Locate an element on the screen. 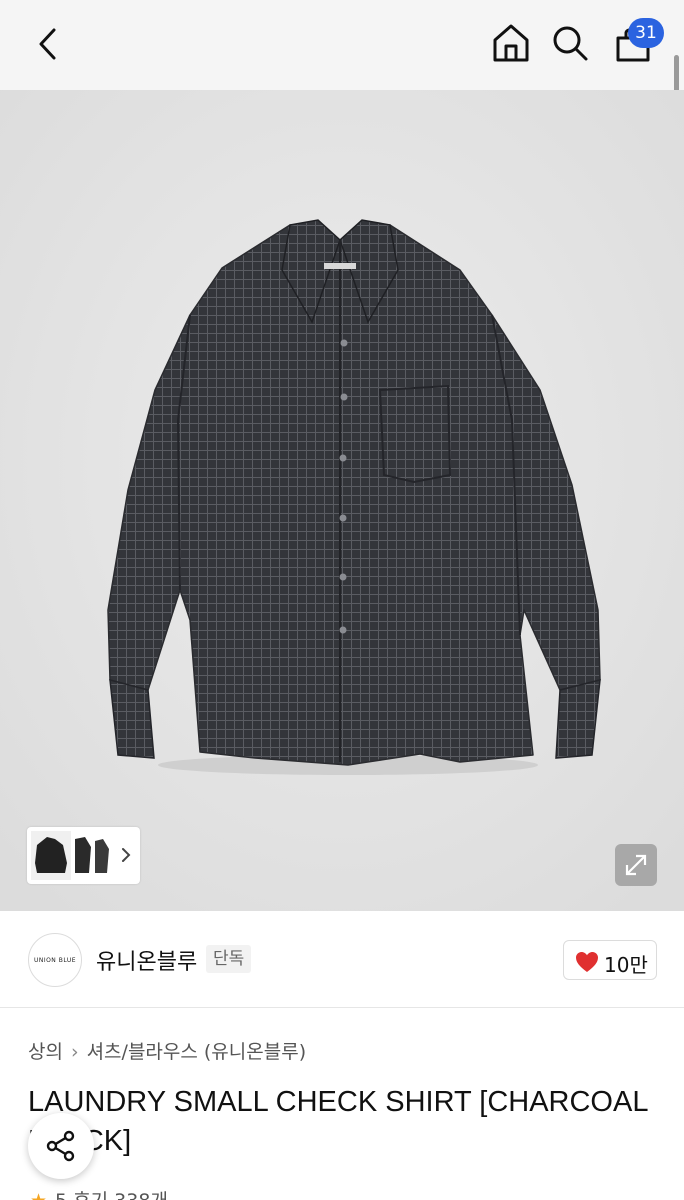 Image resolution: width=684 pixels, height=1200 pixels. star-icon: ★ is located at coordinates (38, 1195).